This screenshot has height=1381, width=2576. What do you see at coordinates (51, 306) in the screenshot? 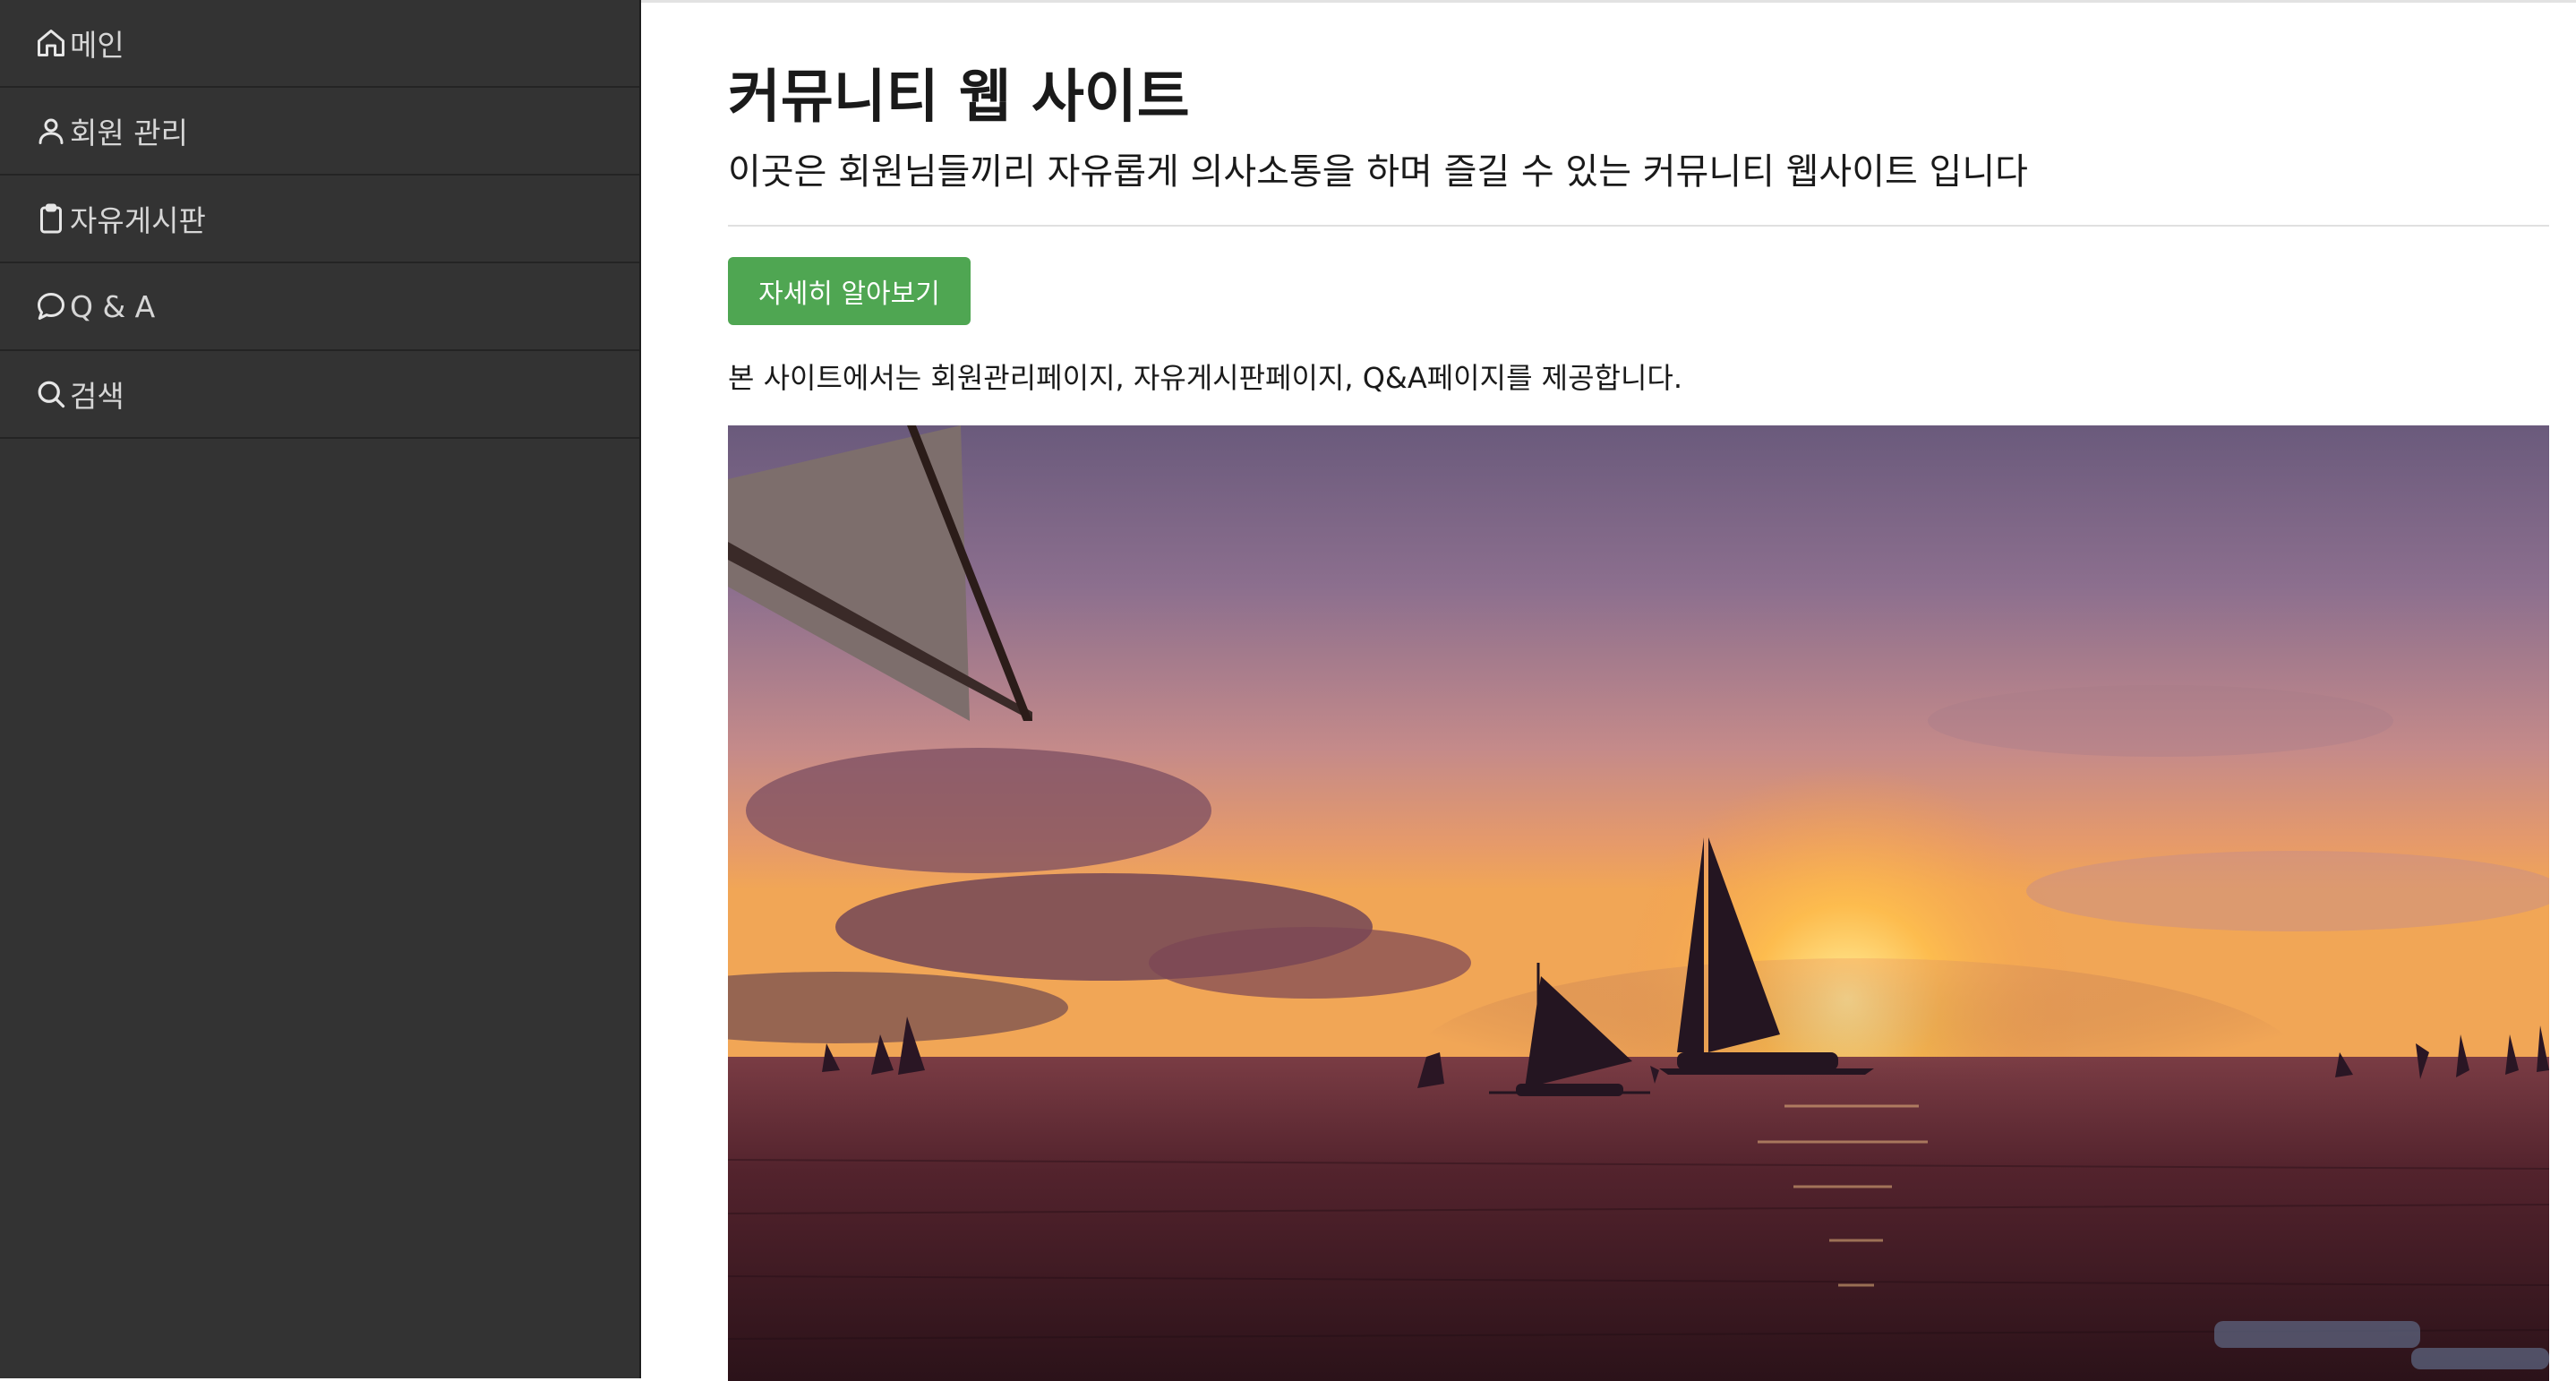
I see `chat-bubble-icon` at bounding box center [51, 306].